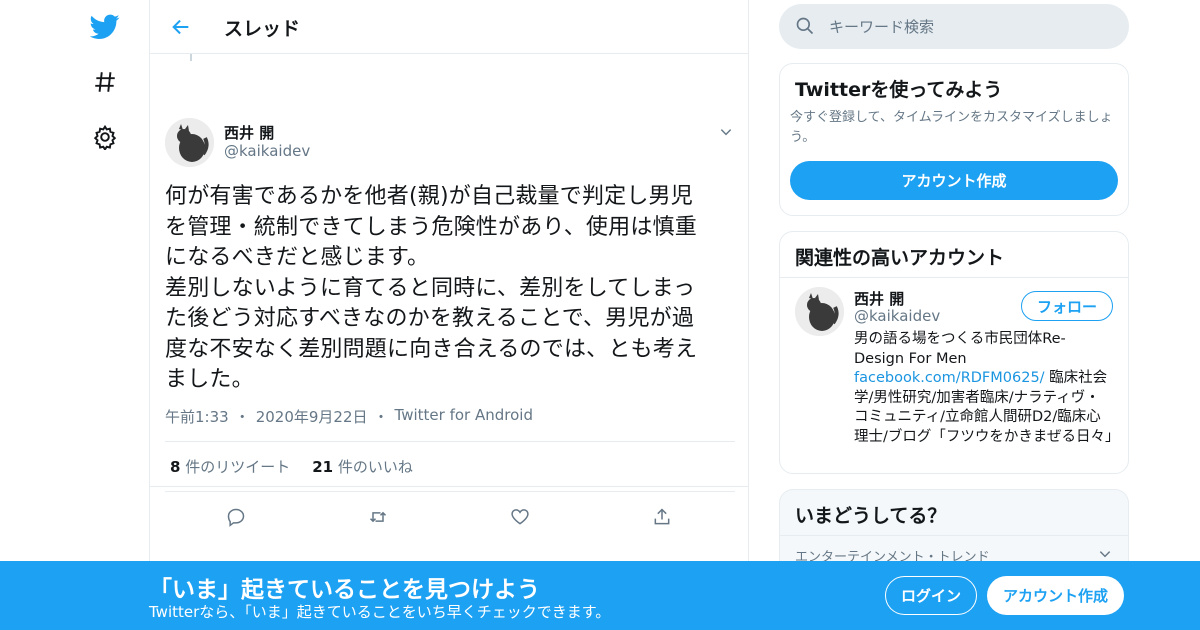  What do you see at coordinates (105, 315) in the screenshot?
I see `left-nav` at bounding box center [105, 315].